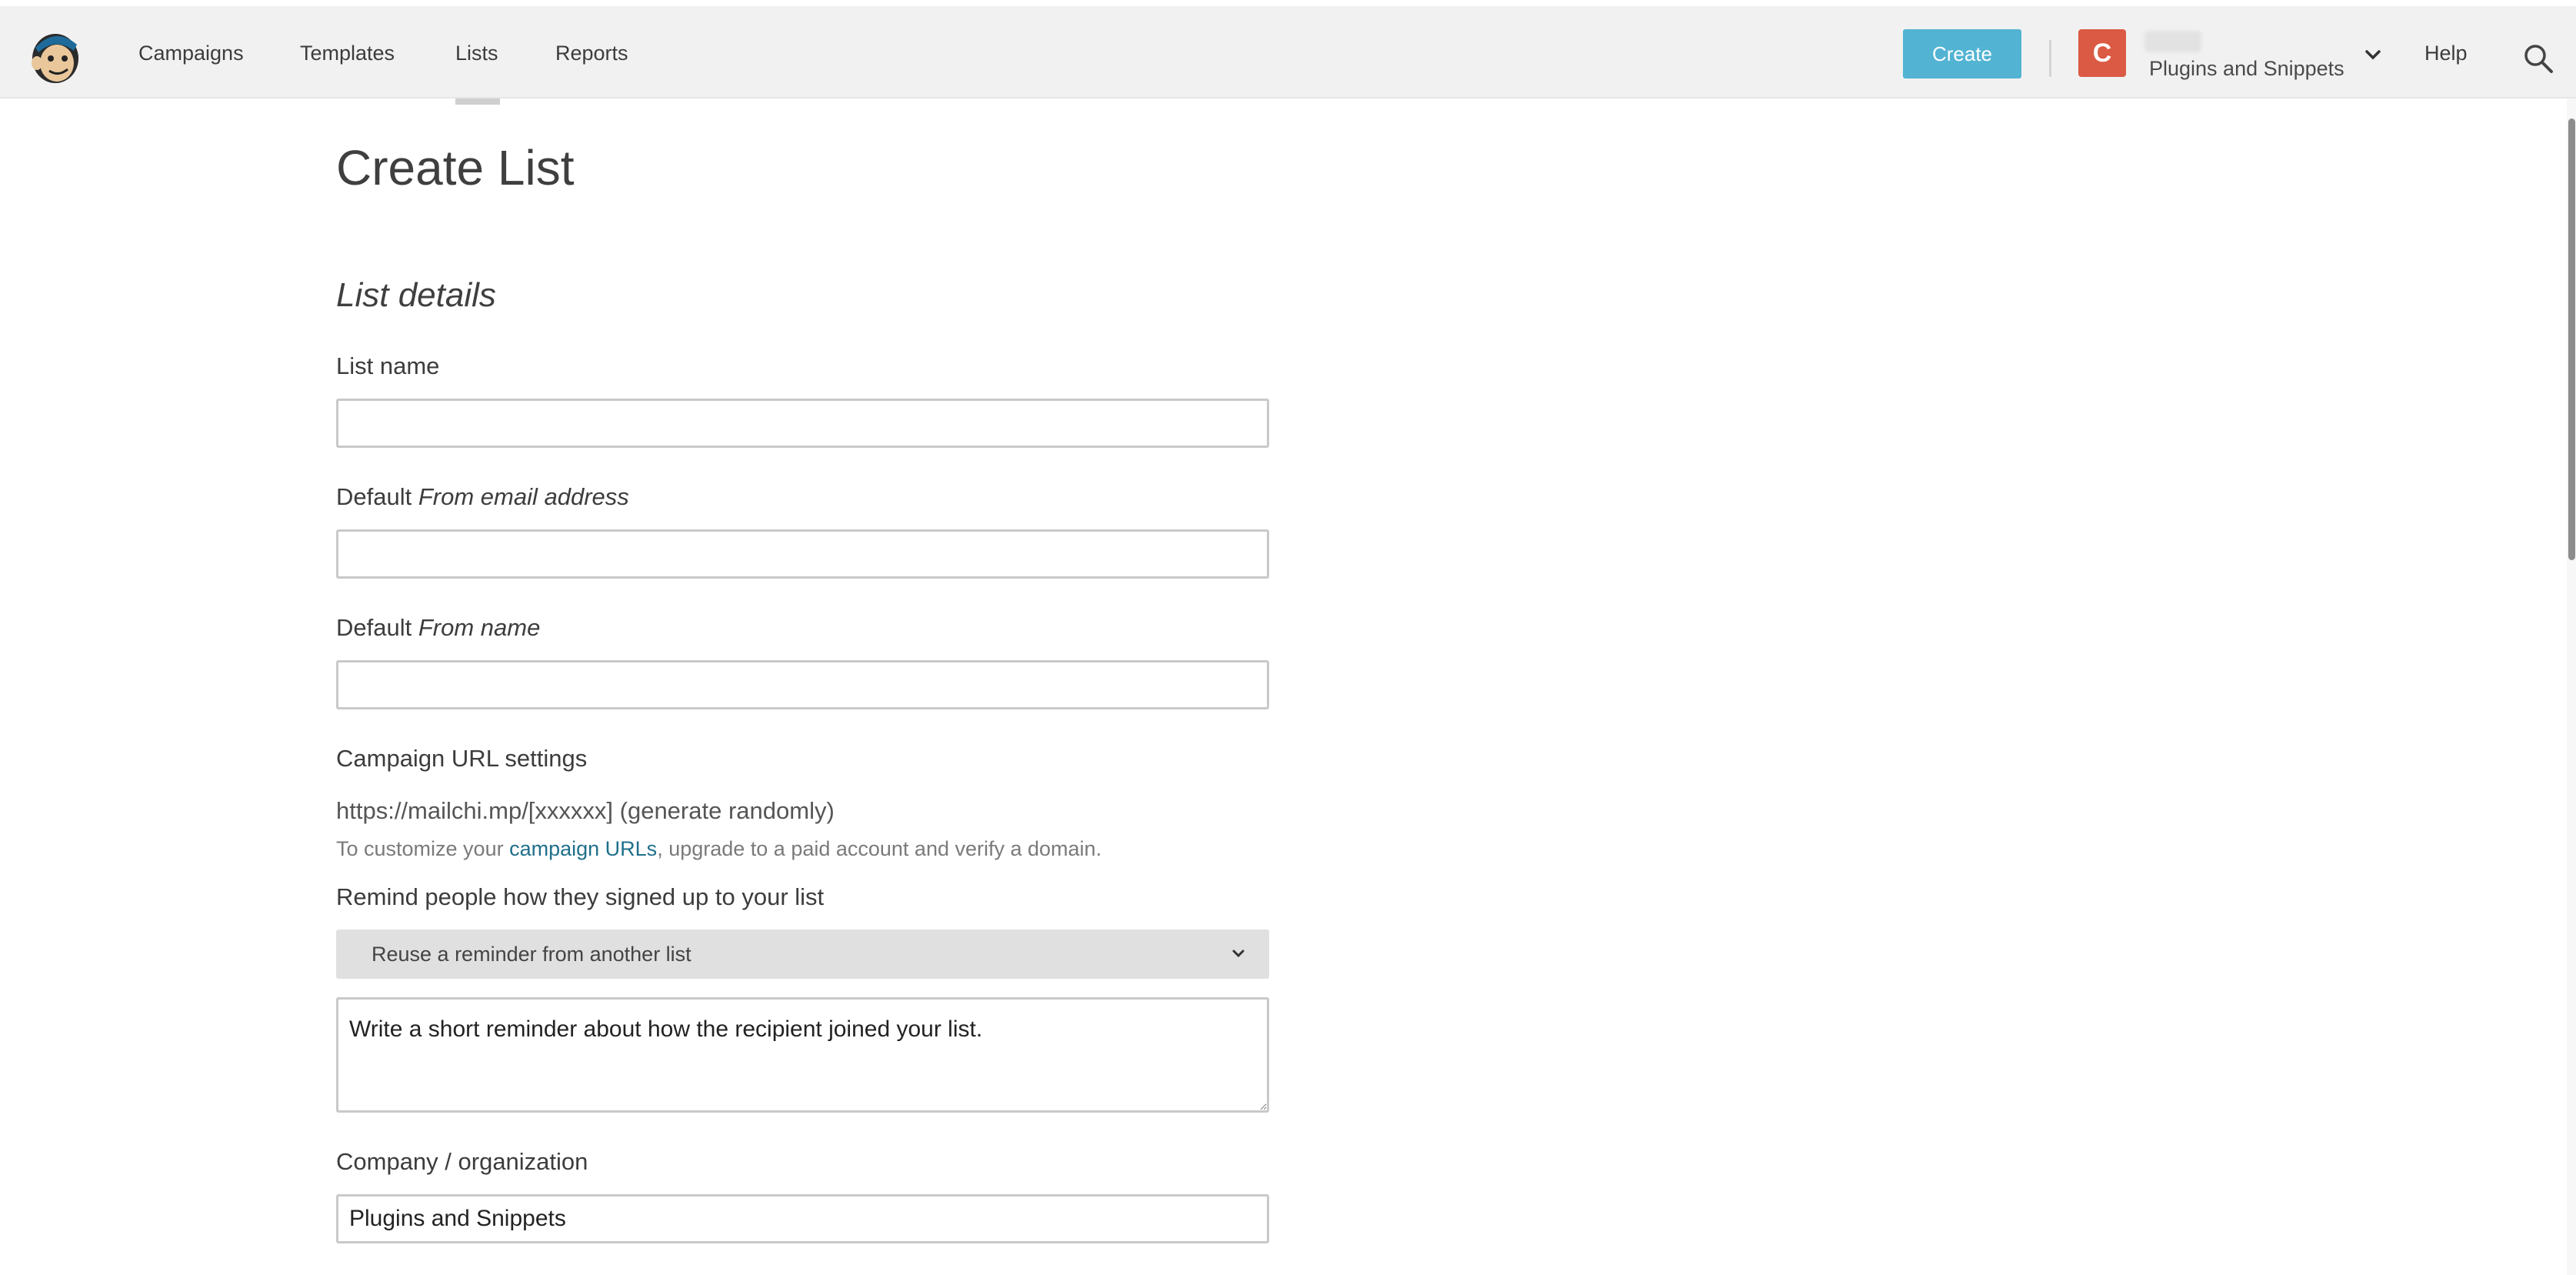 The width and height of the screenshot is (2576, 1275). I want to click on create-button: Create, so click(1962, 54).